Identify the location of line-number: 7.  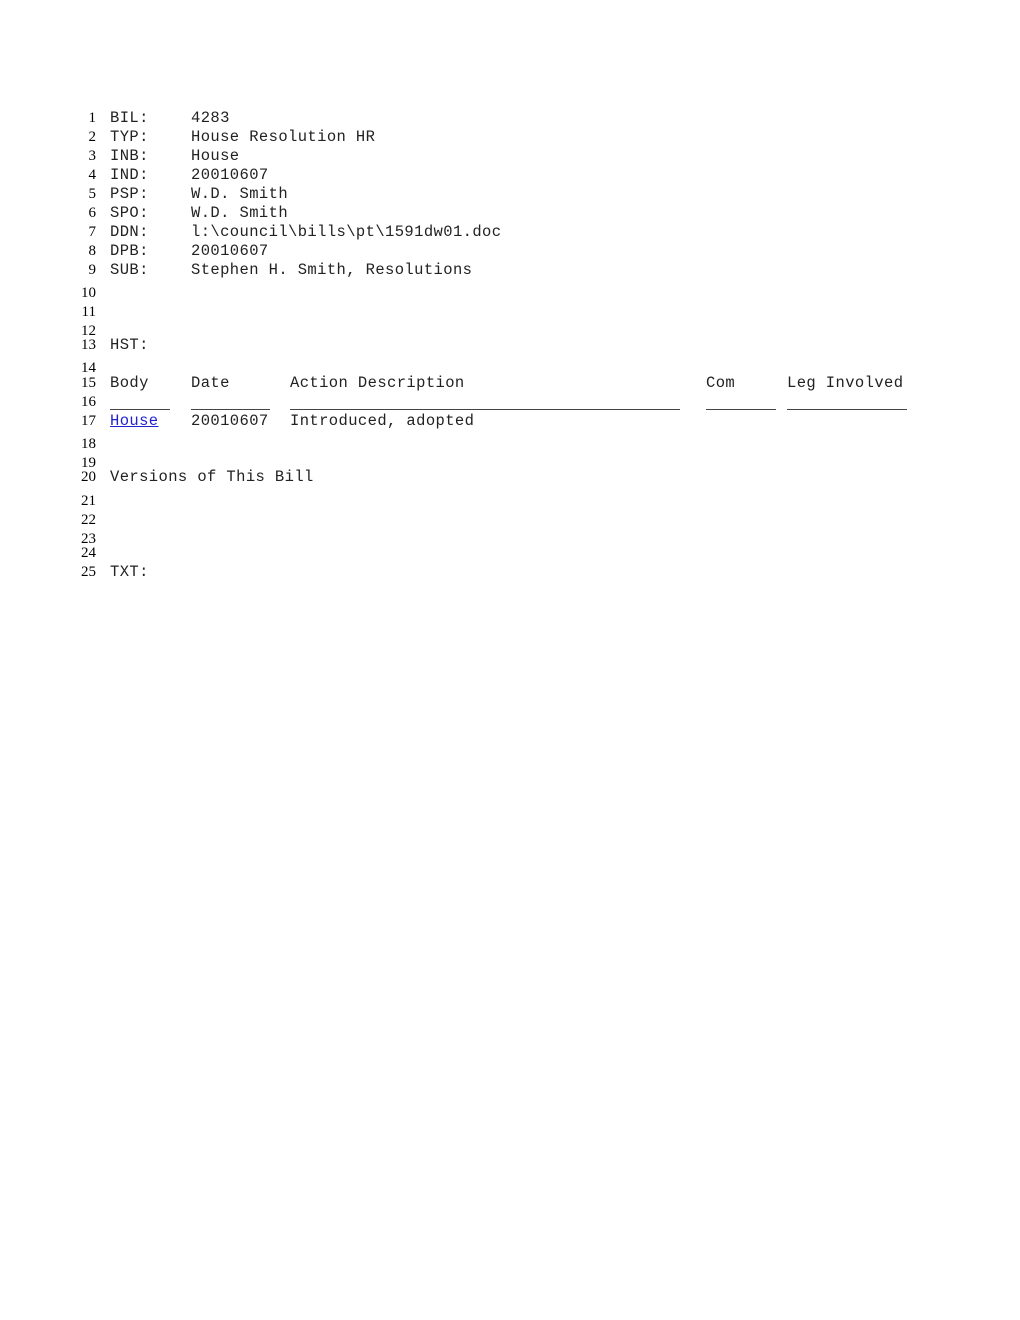
(92, 232).